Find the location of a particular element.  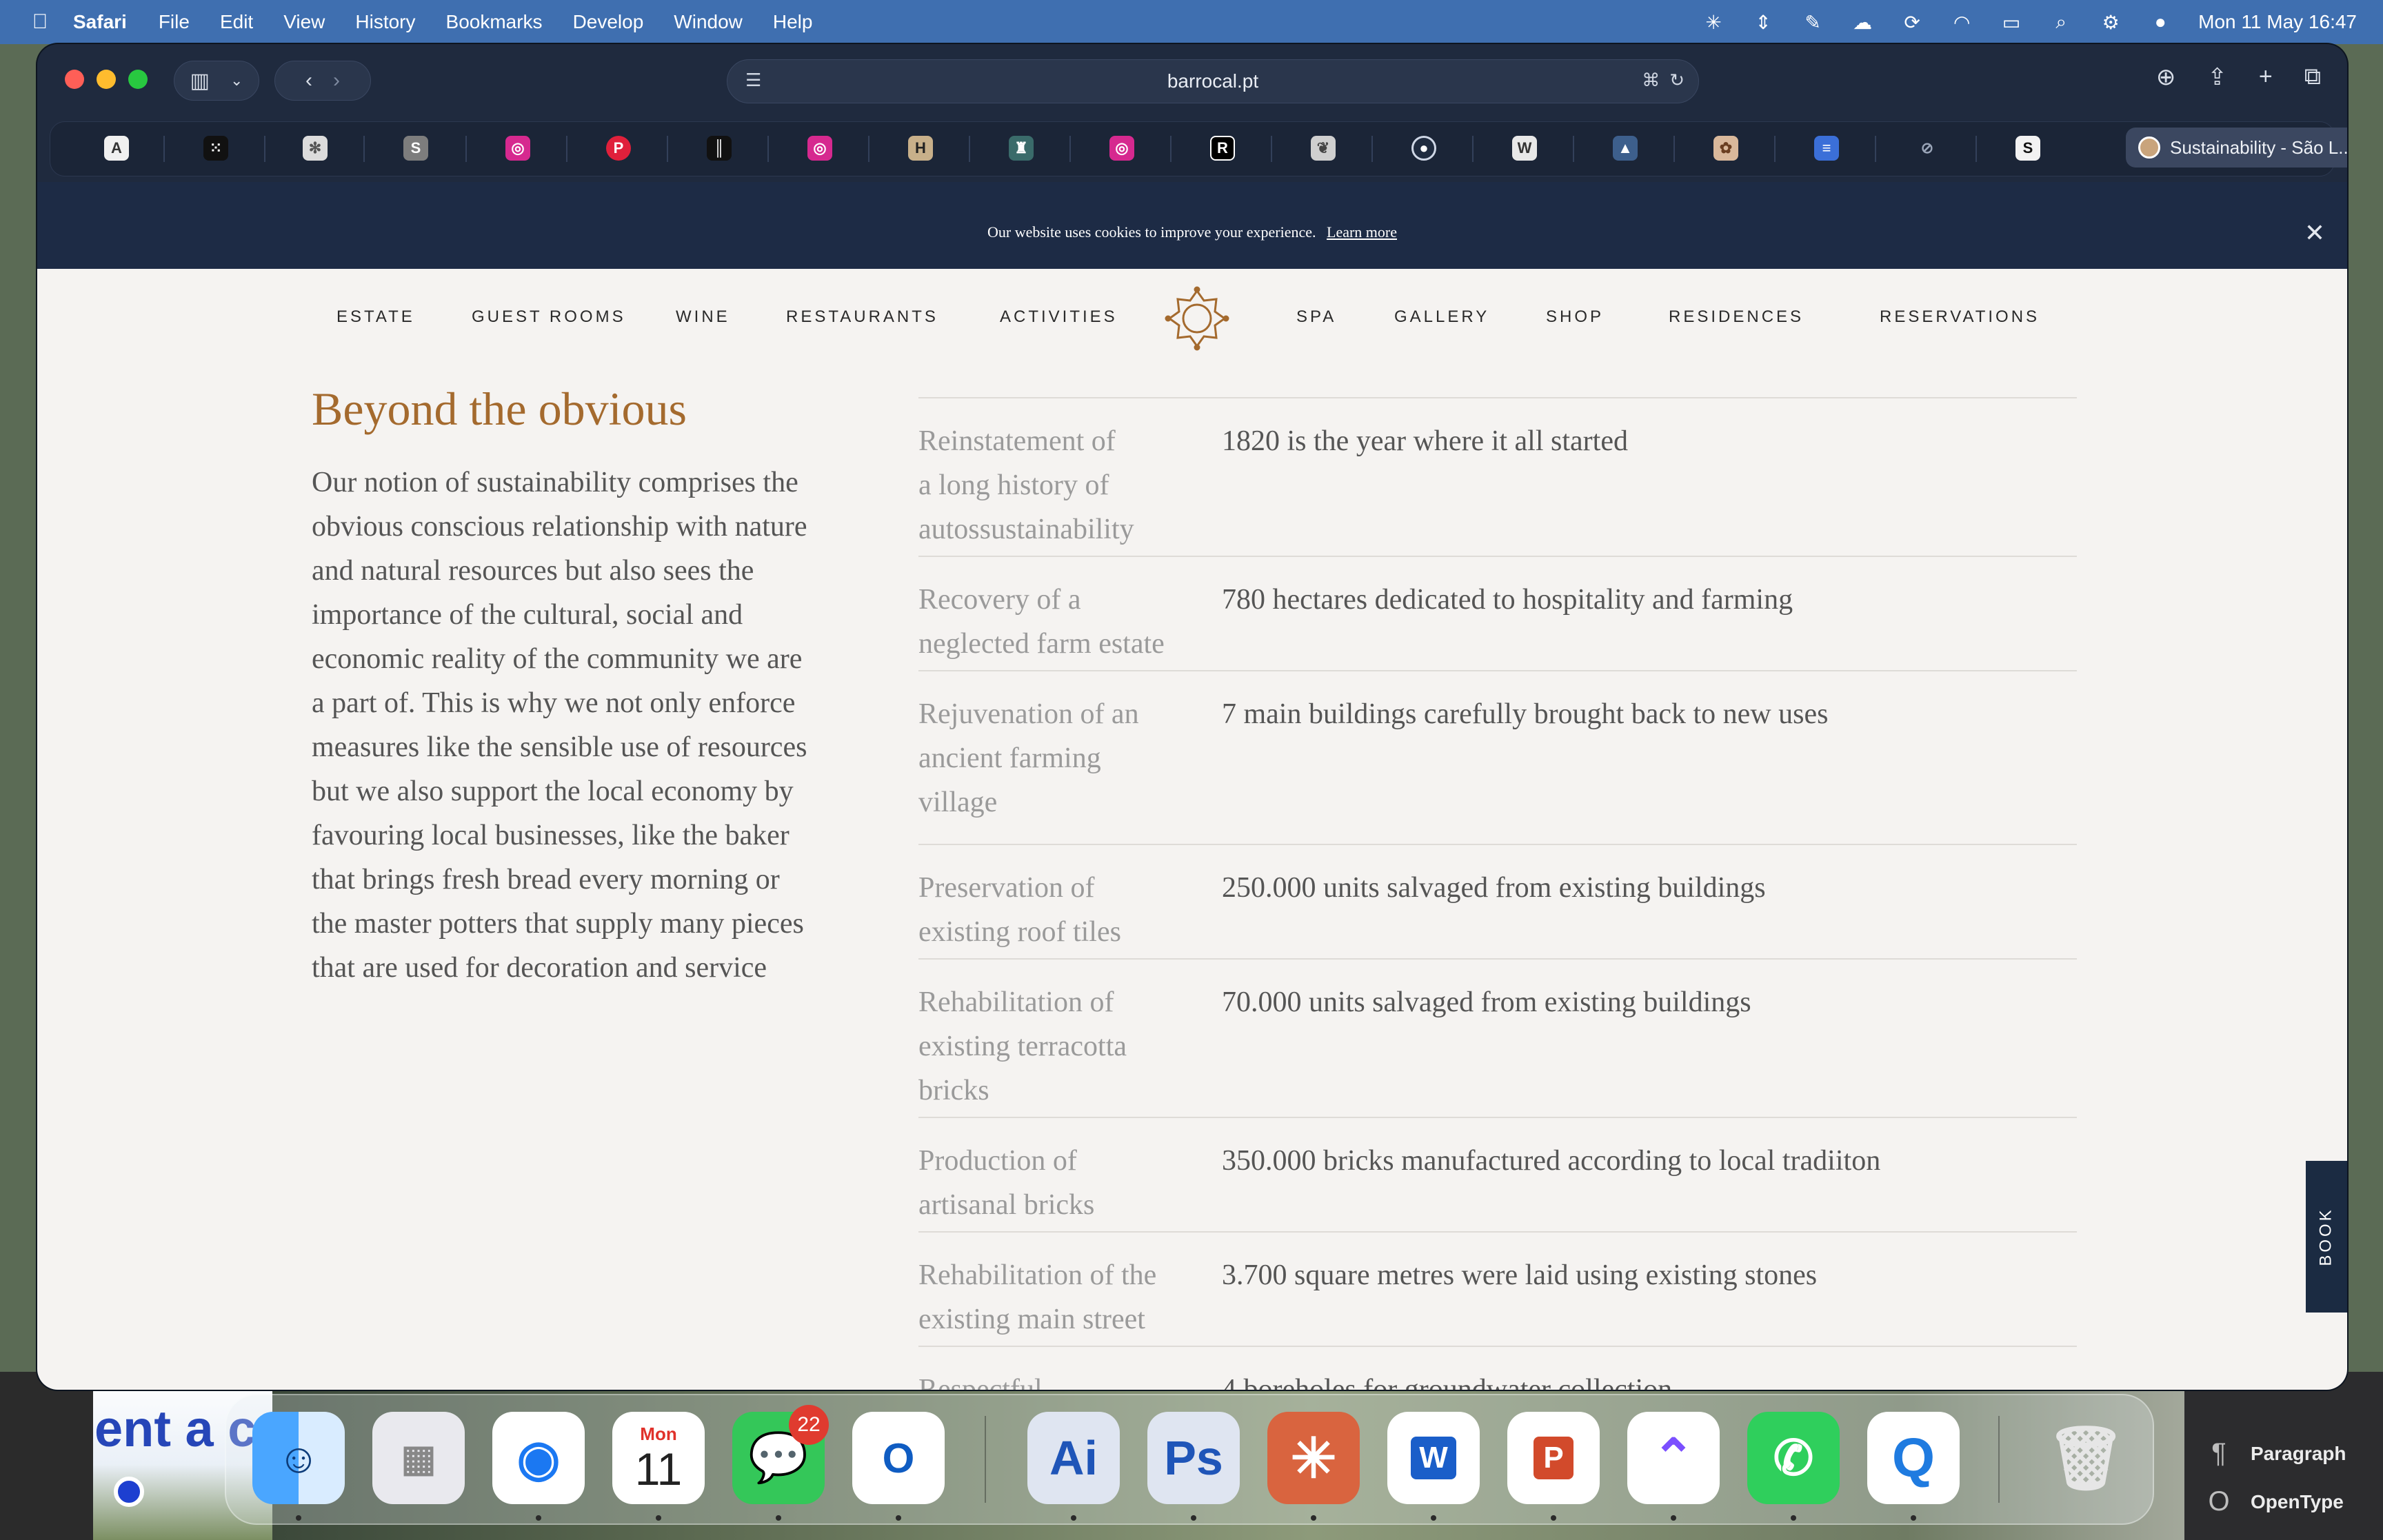

url-text: barrocal.pt is located at coordinates (1213, 81).